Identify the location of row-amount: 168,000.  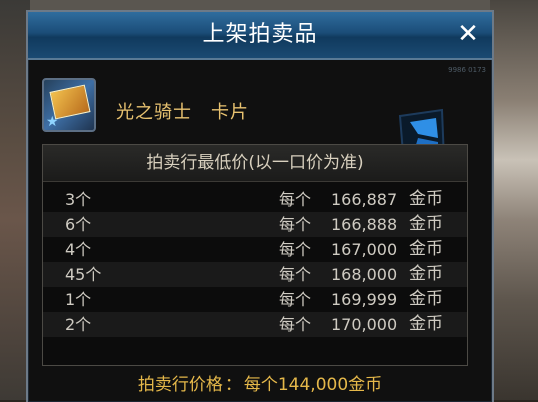
(364, 274).